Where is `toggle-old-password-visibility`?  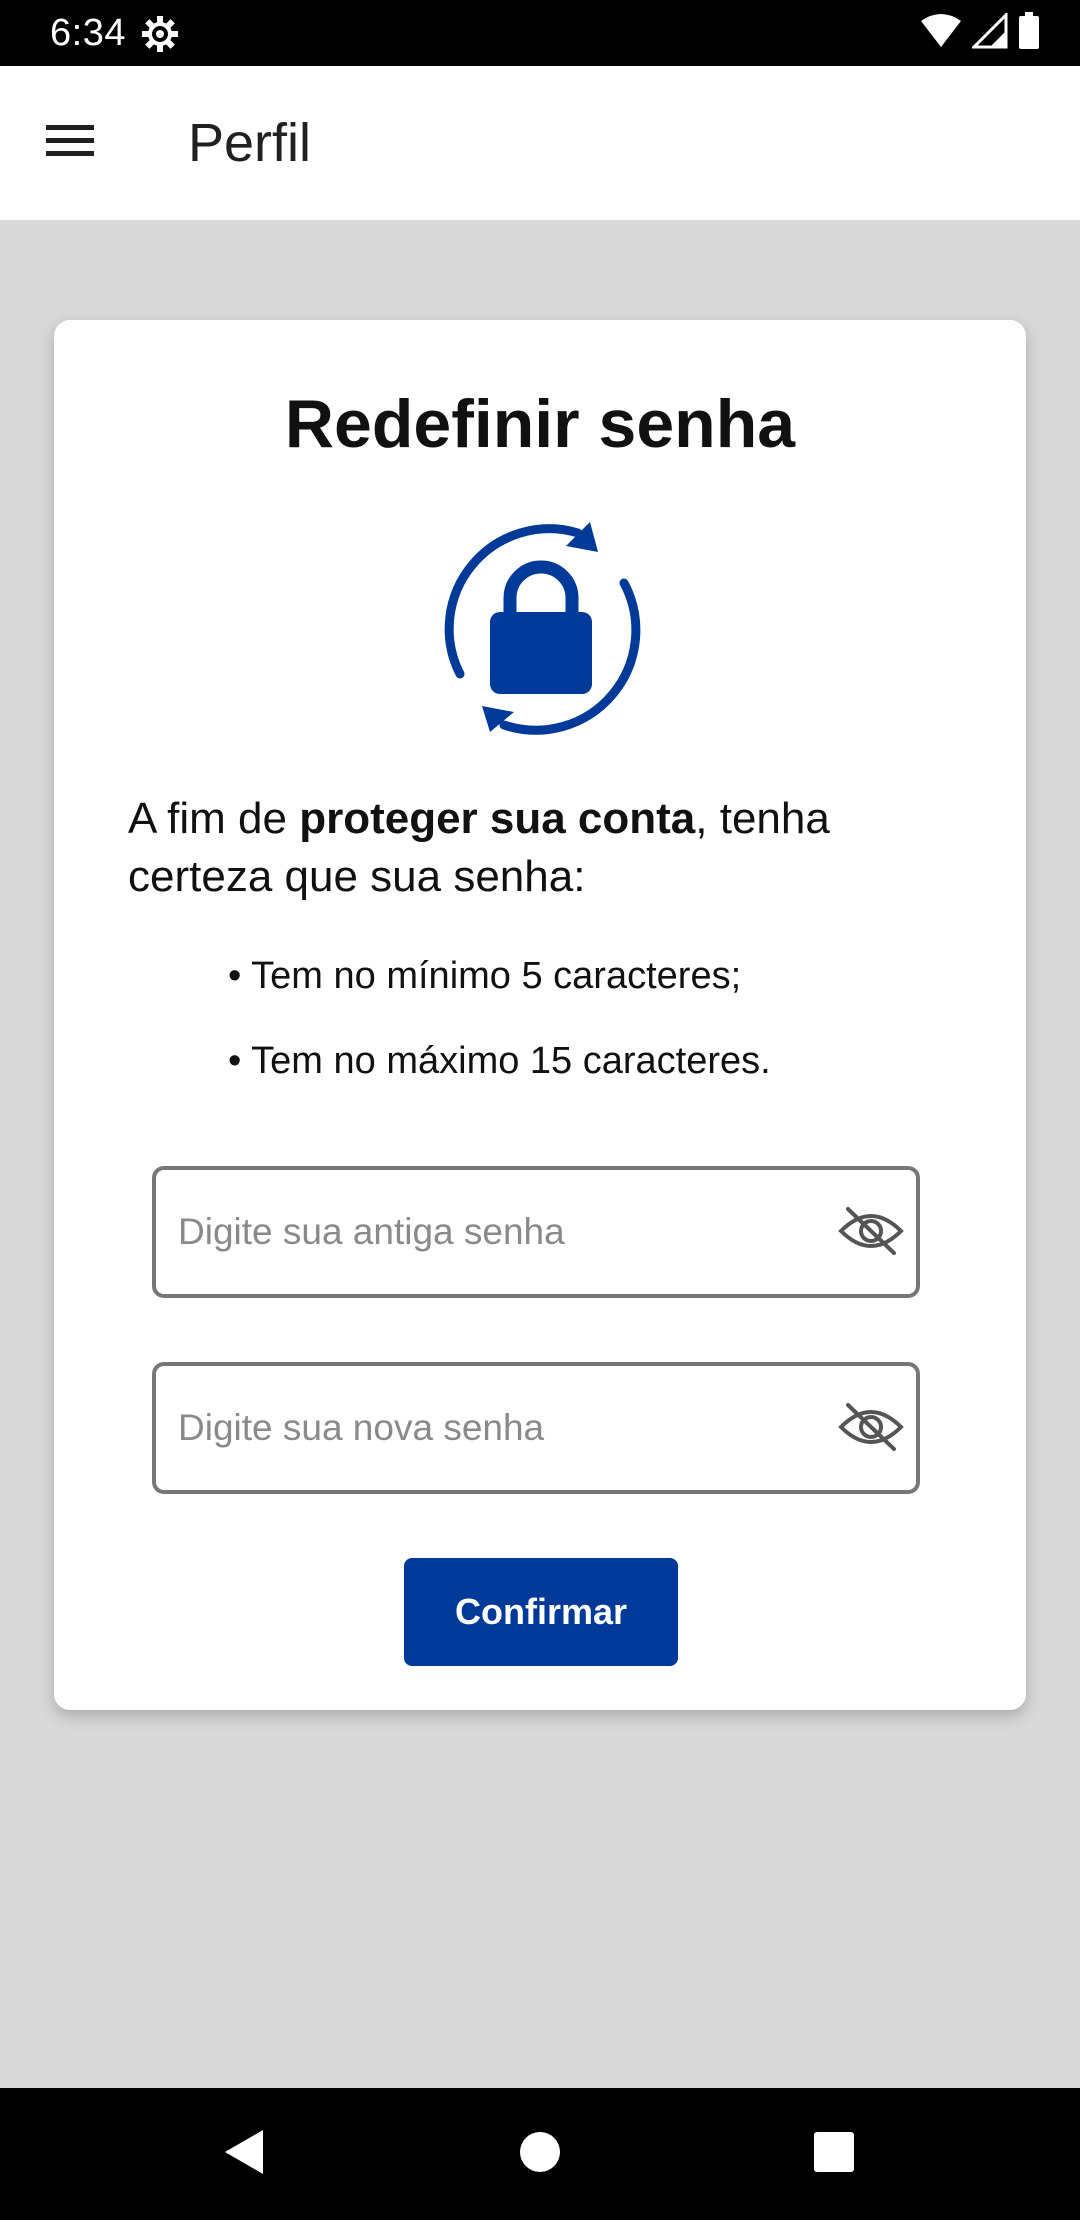 toggle-old-password-visibility is located at coordinates (871, 1233).